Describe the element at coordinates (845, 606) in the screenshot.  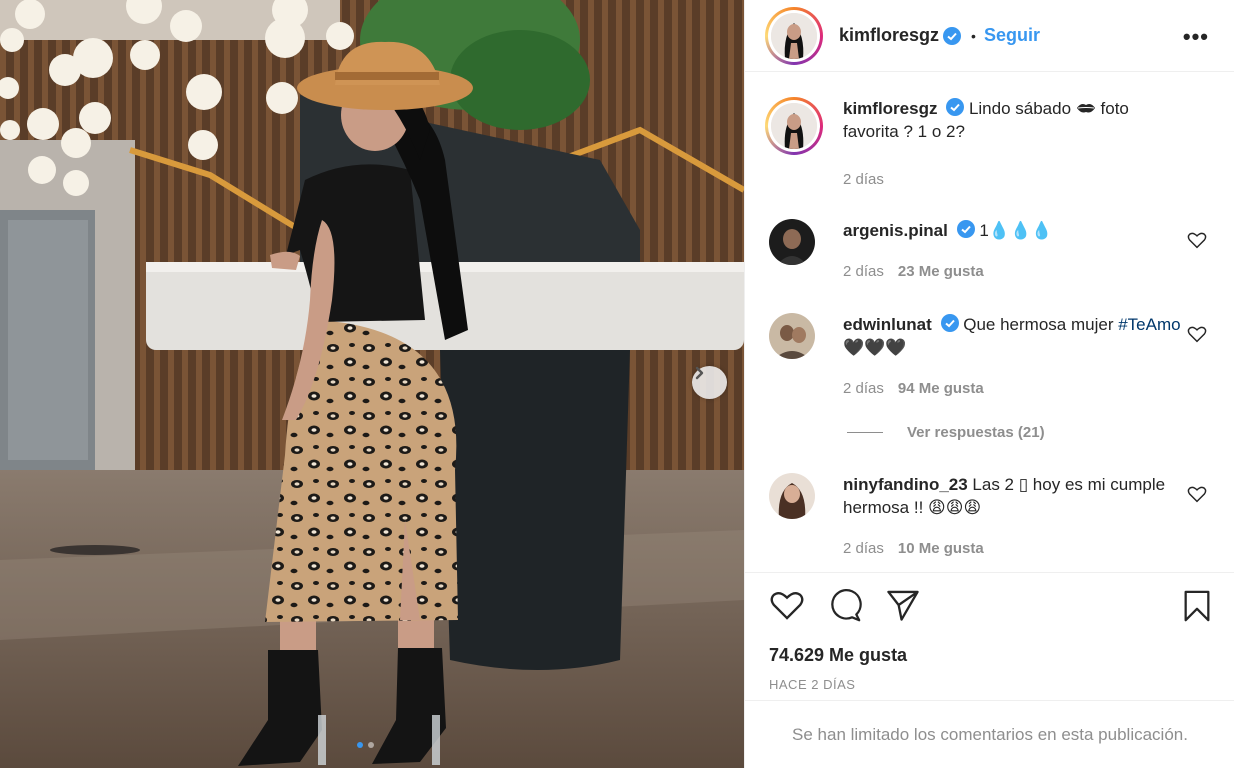
I see `comment-bubble-icon` at that location.